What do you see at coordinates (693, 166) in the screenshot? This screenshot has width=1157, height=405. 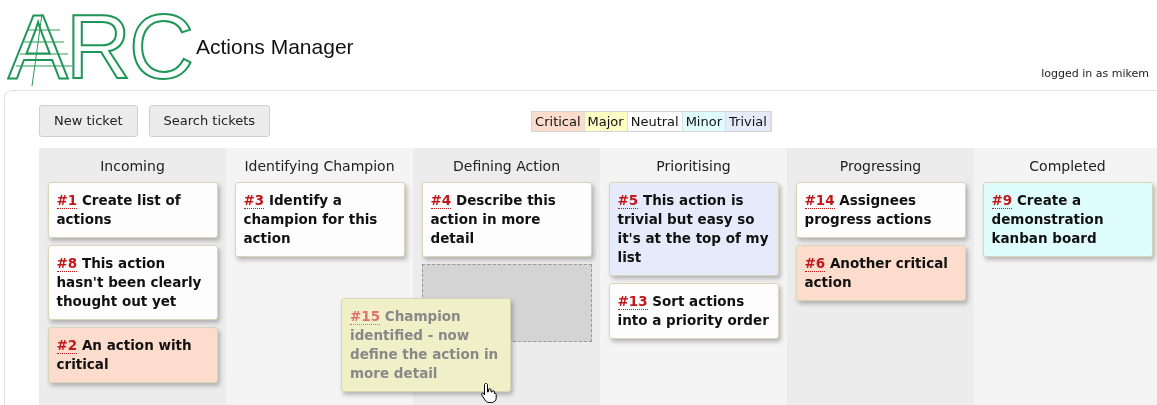 I see `column-title: Prioritising` at bounding box center [693, 166].